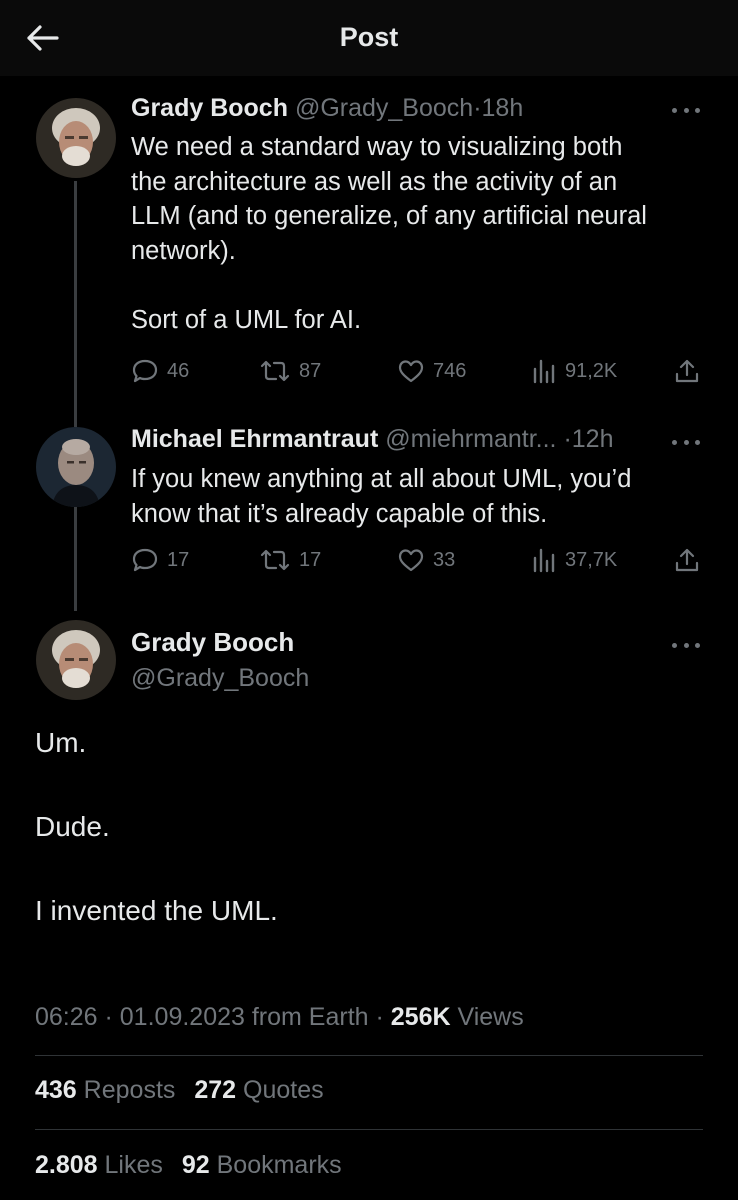 This screenshot has height=1200, width=738. Describe the element at coordinates (178, 370) in the screenshot. I see `reply-count: 46` at that location.